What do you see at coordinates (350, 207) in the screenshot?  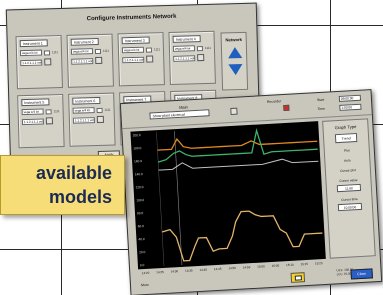 I see `cursor-time-field: 10:00:00` at bounding box center [350, 207].